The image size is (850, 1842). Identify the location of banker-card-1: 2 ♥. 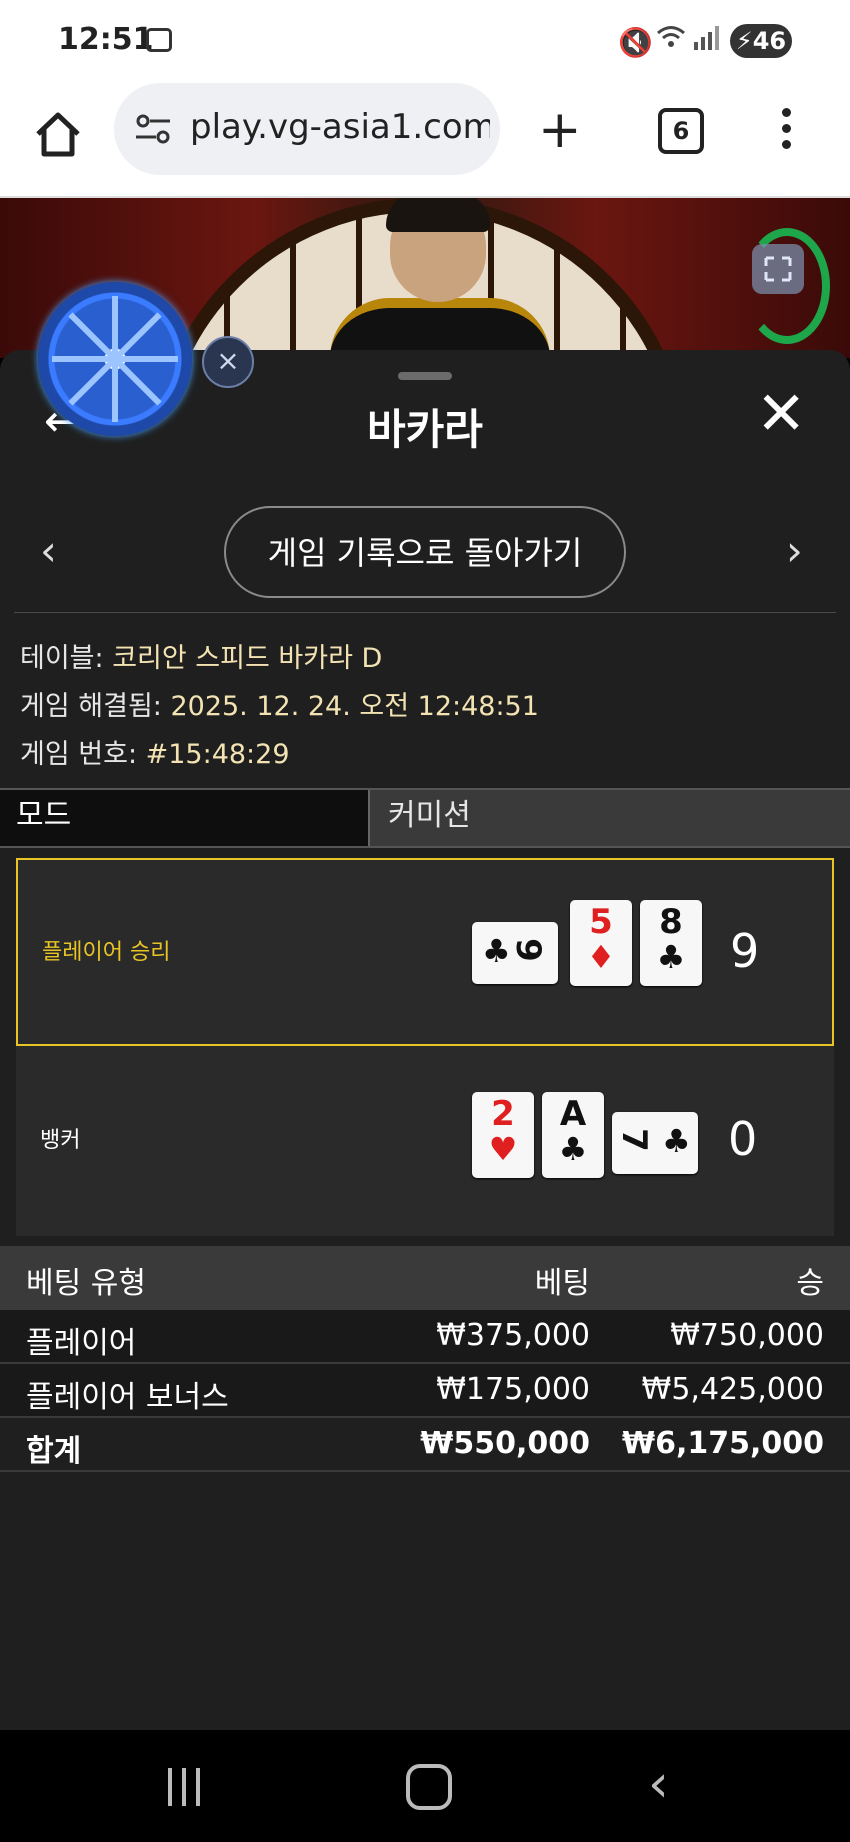
(503, 1135).